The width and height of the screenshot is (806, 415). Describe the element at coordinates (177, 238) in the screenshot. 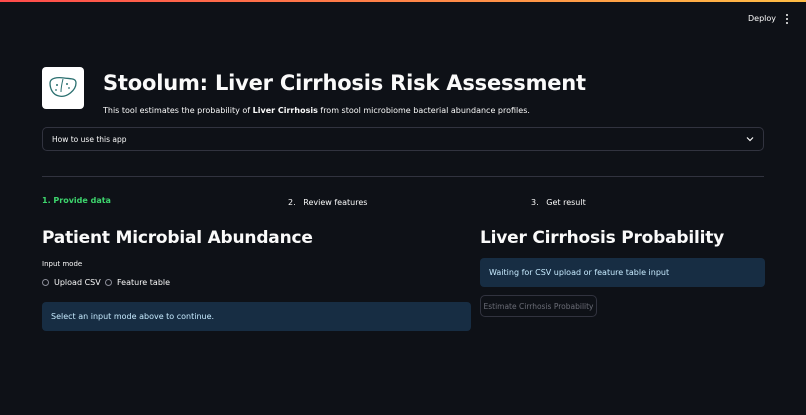

I see `patient-abundance-heading: Patient Microbial Abundance` at that location.